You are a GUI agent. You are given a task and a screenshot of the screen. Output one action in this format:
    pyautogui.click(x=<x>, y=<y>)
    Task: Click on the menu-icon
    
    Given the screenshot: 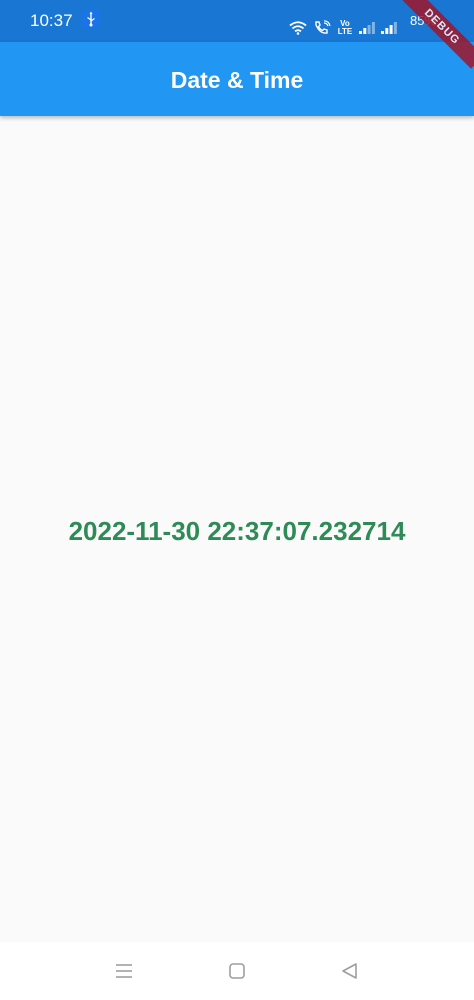 What is the action you would take?
    pyautogui.click(x=124, y=971)
    